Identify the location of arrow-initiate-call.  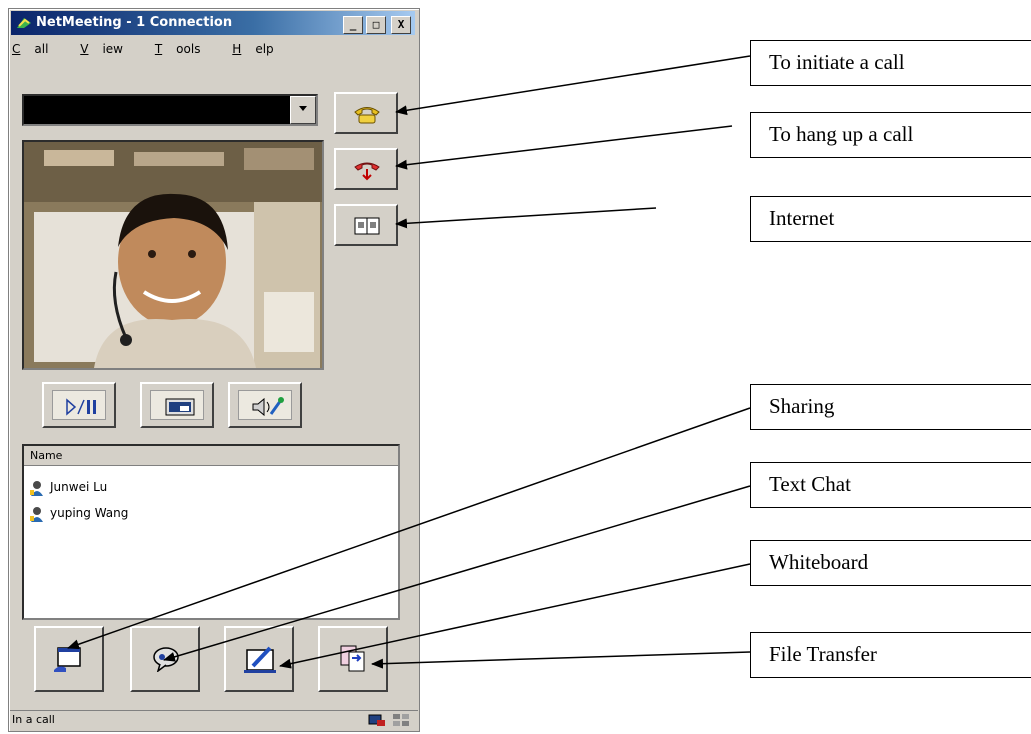
(573, 85).